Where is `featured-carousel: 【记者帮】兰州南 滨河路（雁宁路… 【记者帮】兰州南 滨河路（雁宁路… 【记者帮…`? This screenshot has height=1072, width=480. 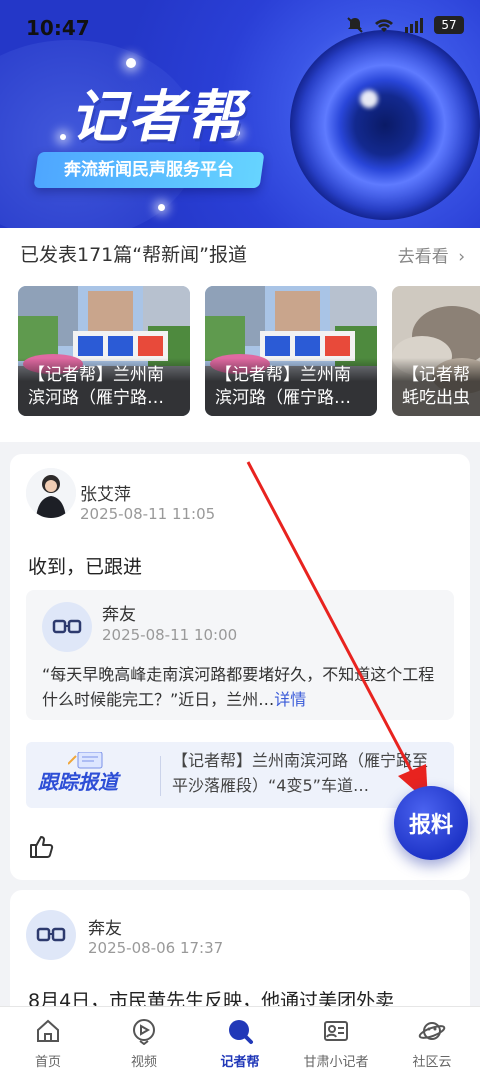
featured-carousel: 【记者帮】兰州南 滨河路（雁宁路… 【记者帮】兰州南 滨河路（雁宁路… 【记者帮… is located at coordinates (249, 352).